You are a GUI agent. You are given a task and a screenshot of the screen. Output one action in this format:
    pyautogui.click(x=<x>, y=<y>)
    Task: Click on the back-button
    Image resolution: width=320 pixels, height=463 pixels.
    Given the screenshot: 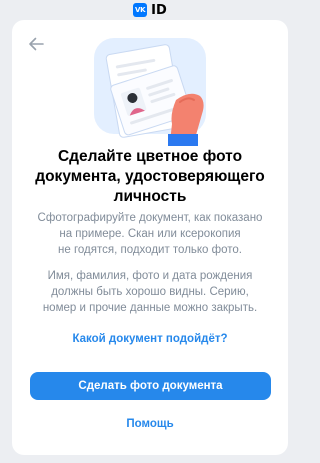 What is the action you would take?
    pyautogui.click(x=36, y=44)
    